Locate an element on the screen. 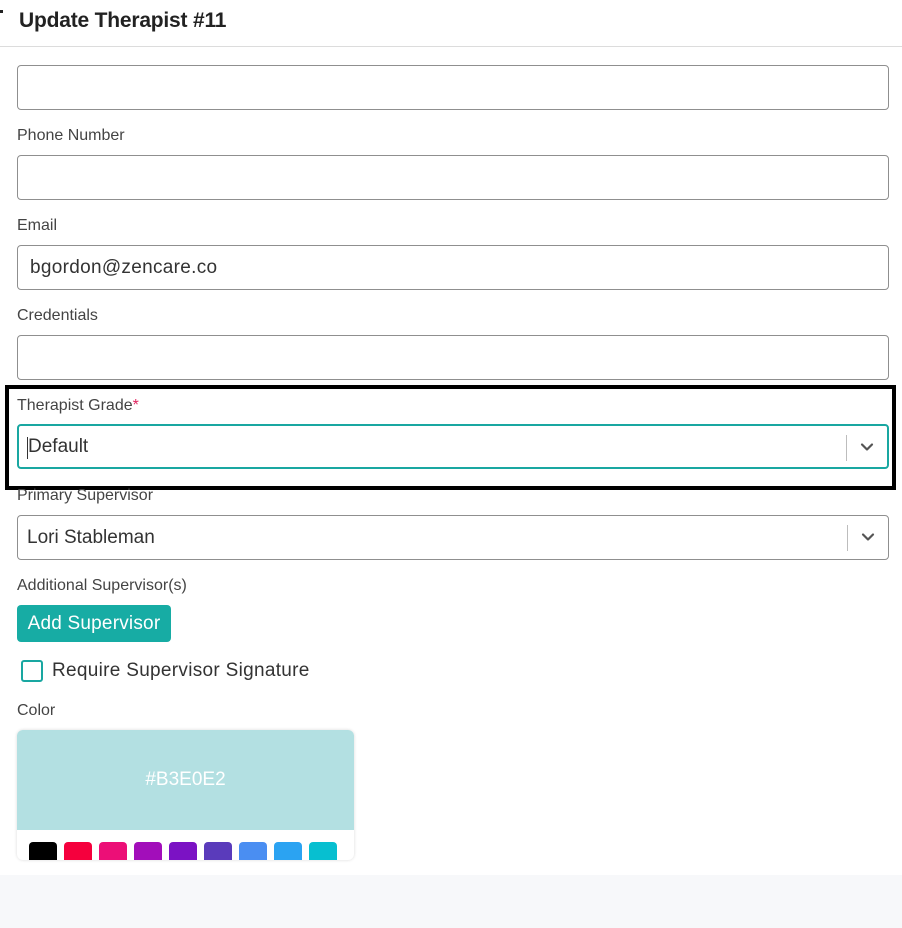 This screenshot has height=928, width=902. primary-supervisor-label: Primary Supervisor is located at coordinates (85, 495).